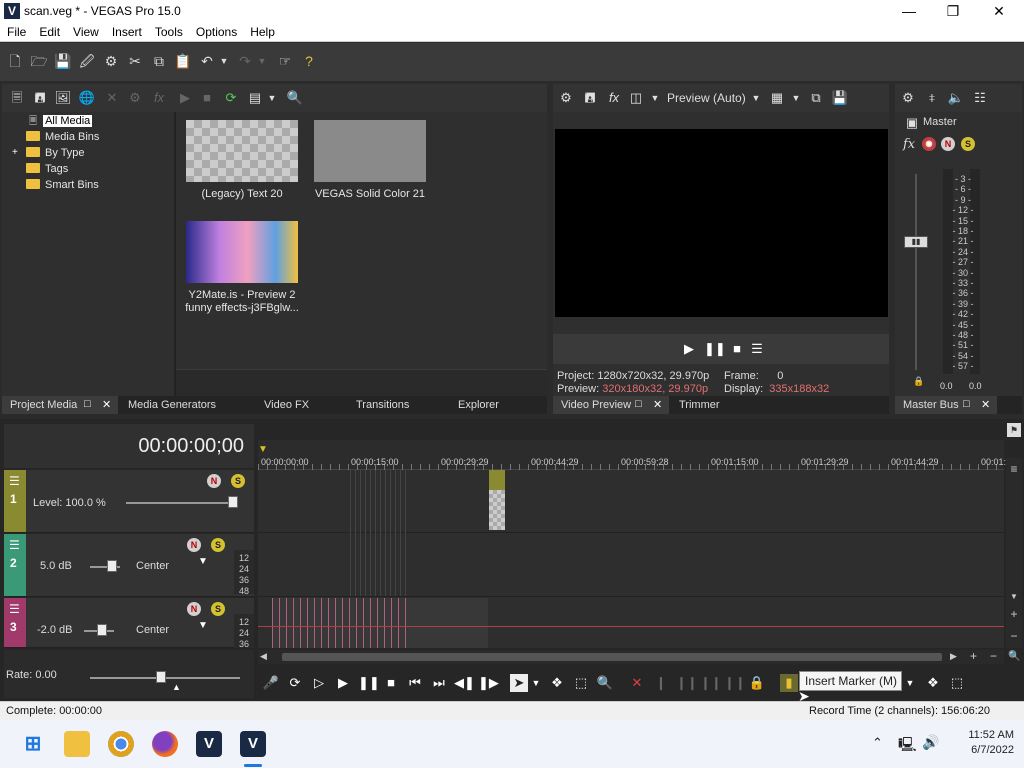 This screenshot has width=1024, height=768. Describe the element at coordinates (63, 61) in the screenshot. I see `save-icon: 💾` at that location.